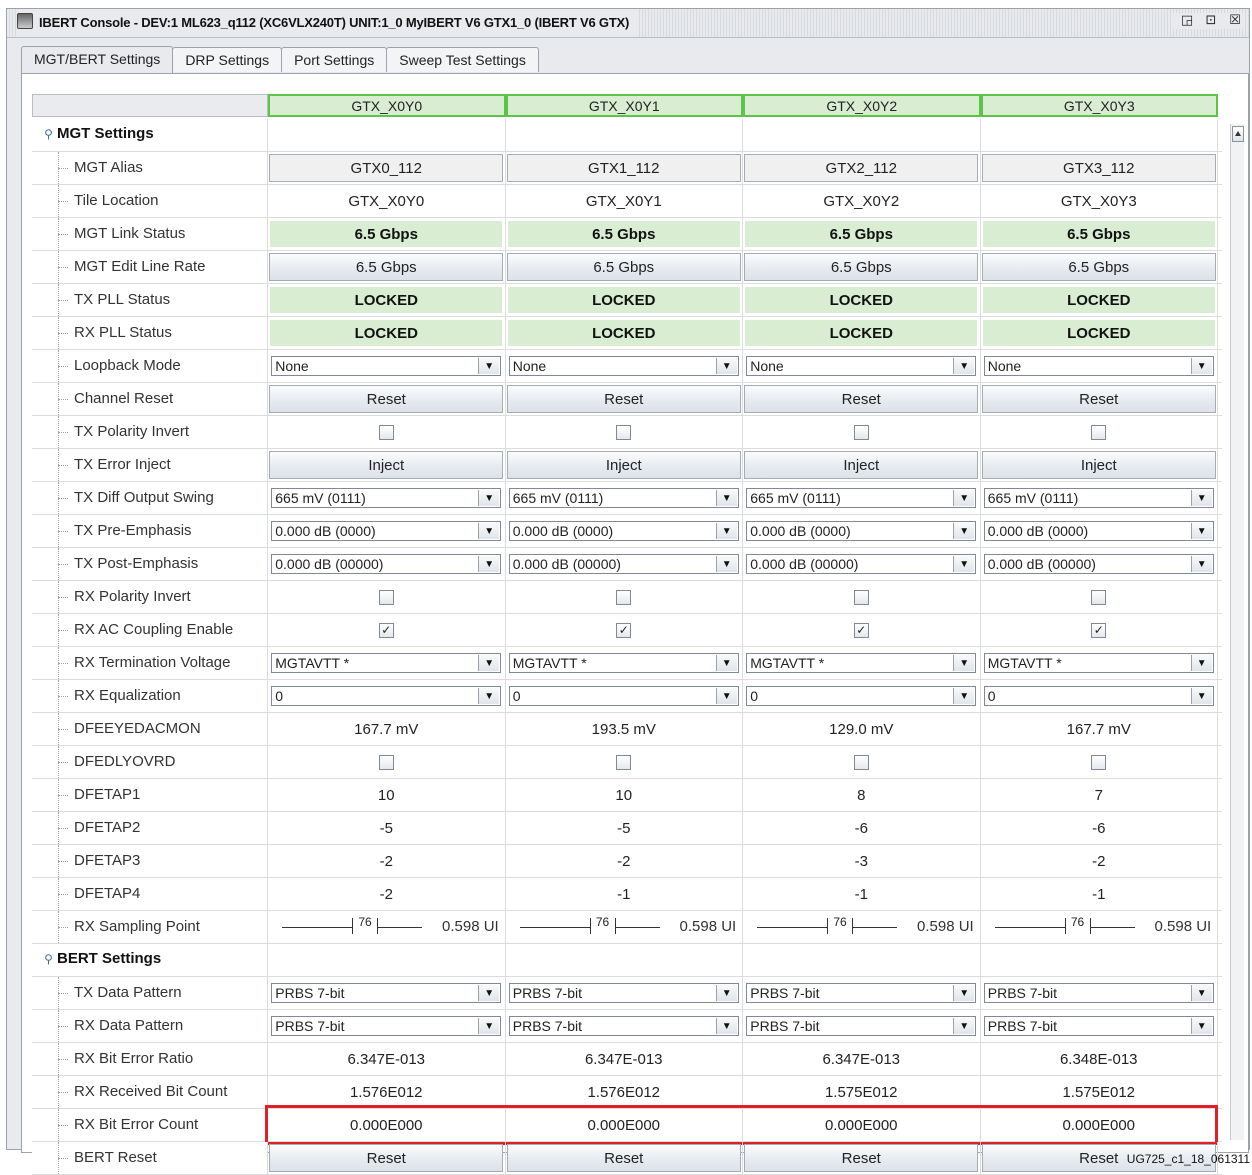  I want to click on column-header: GTX_X0Y3, so click(1099, 105).